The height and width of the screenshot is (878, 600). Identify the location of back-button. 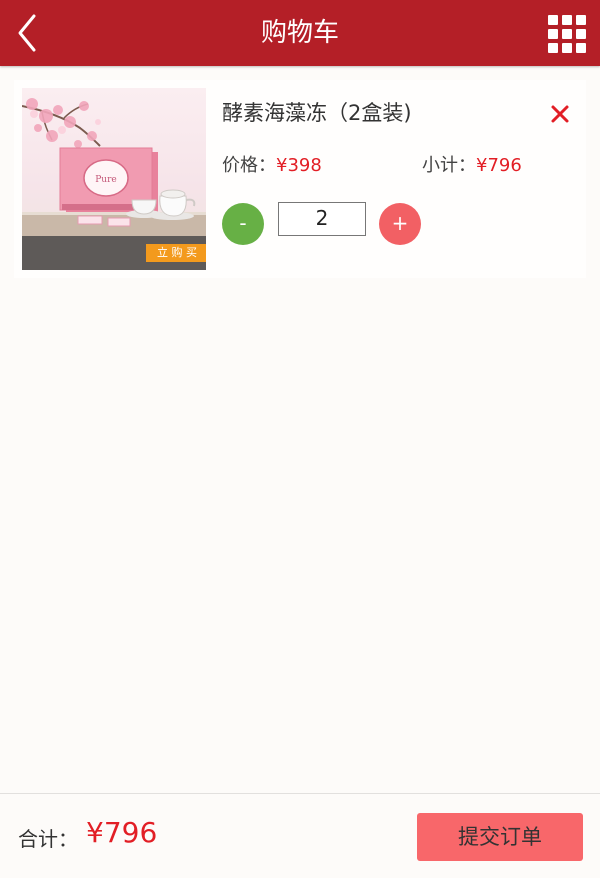
(28, 33).